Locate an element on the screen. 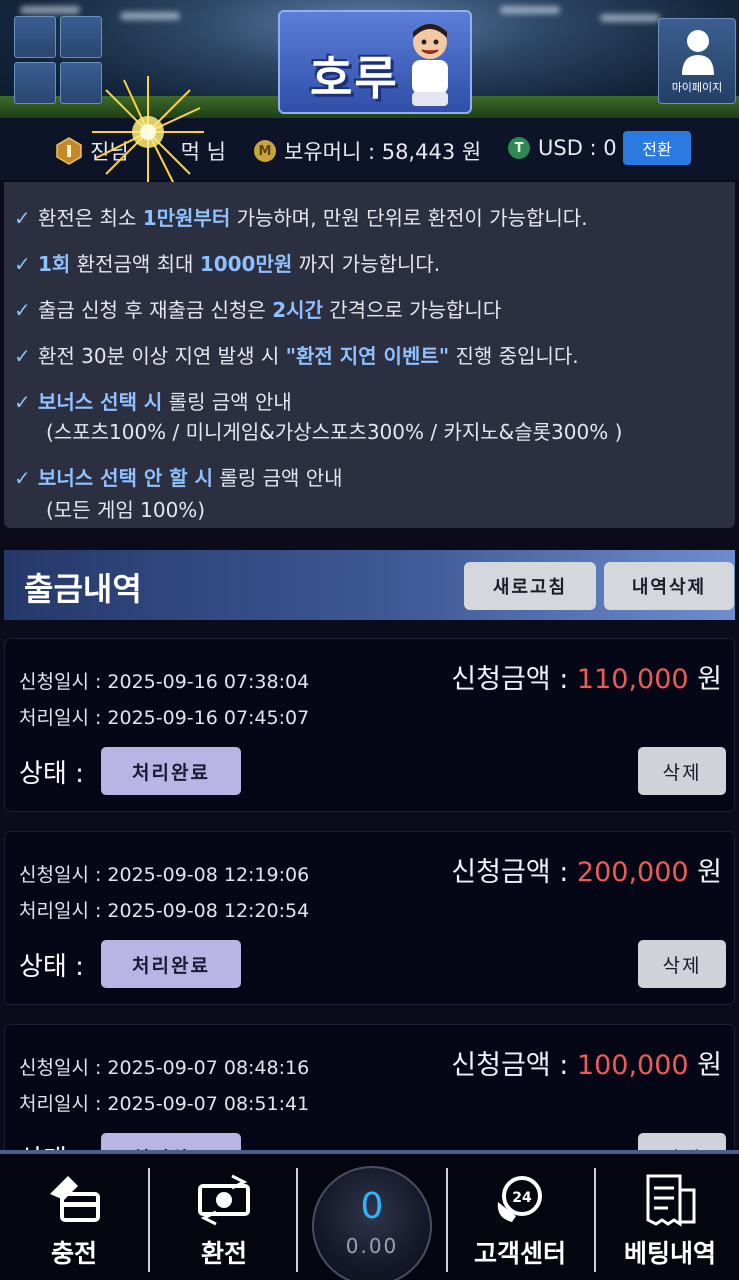 Image resolution: width=739 pixels, height=1280 pixels. balance-dial: 0 0.00 is located at coordinates (372, 1223).